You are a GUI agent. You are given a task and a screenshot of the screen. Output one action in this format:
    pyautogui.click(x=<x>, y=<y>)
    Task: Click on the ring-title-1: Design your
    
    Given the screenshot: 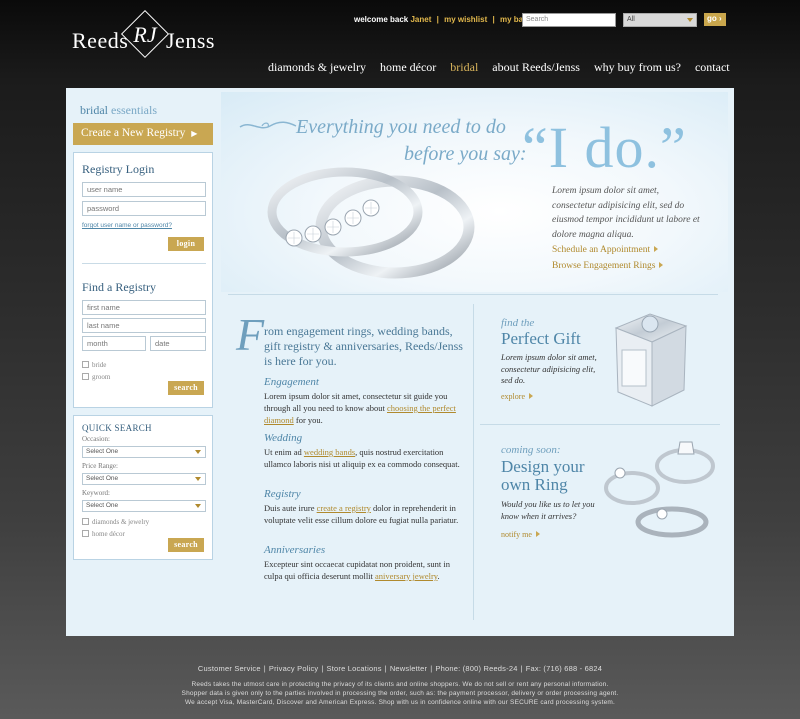 What is the action you would take?
    pyautogui.click(x=543, y=466)
    